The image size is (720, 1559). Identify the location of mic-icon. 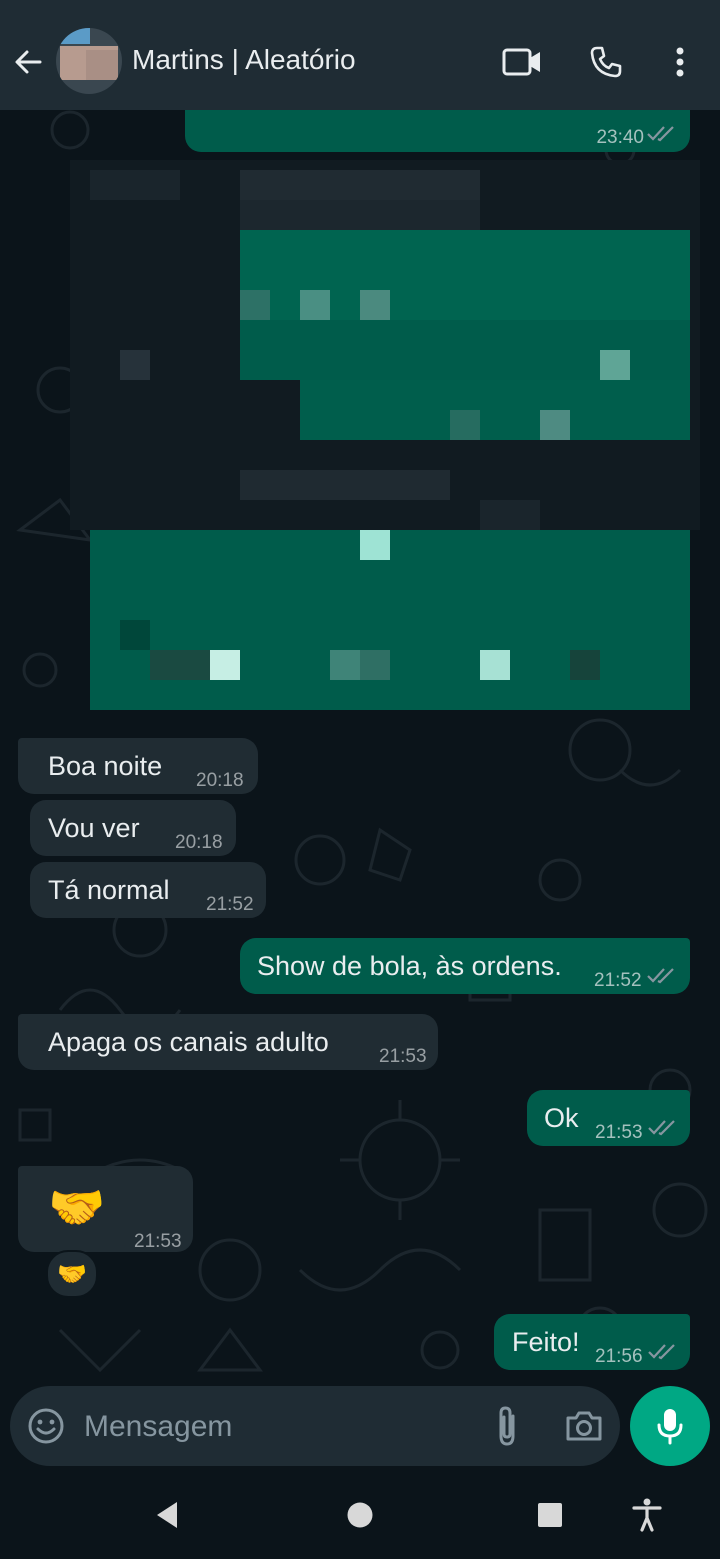
(670, 1427).